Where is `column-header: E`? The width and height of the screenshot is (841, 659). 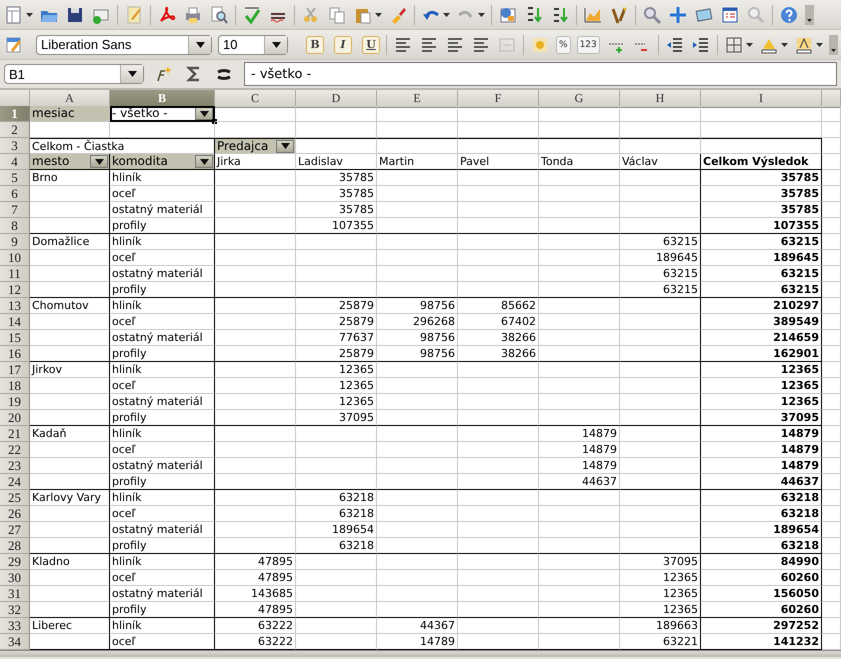
column-header: E is located at coordinates (417, 99).